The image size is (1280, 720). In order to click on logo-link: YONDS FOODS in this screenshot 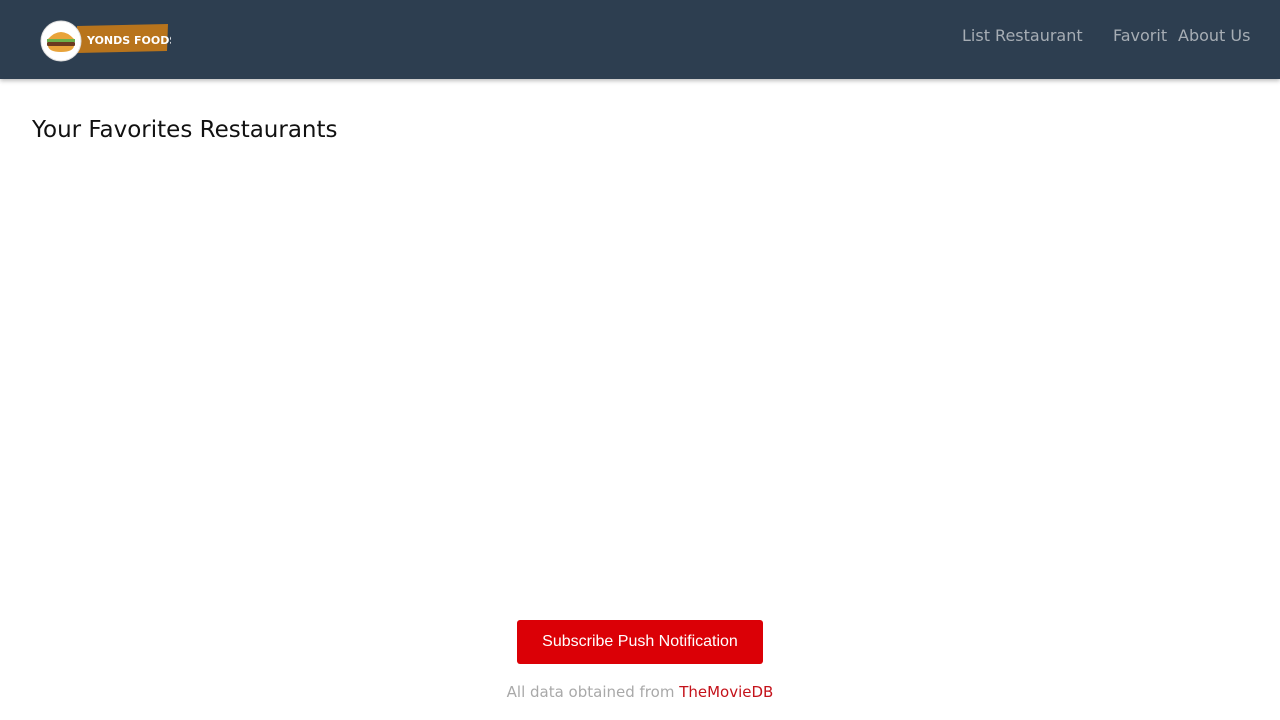, I will do `click(105, 41)`.